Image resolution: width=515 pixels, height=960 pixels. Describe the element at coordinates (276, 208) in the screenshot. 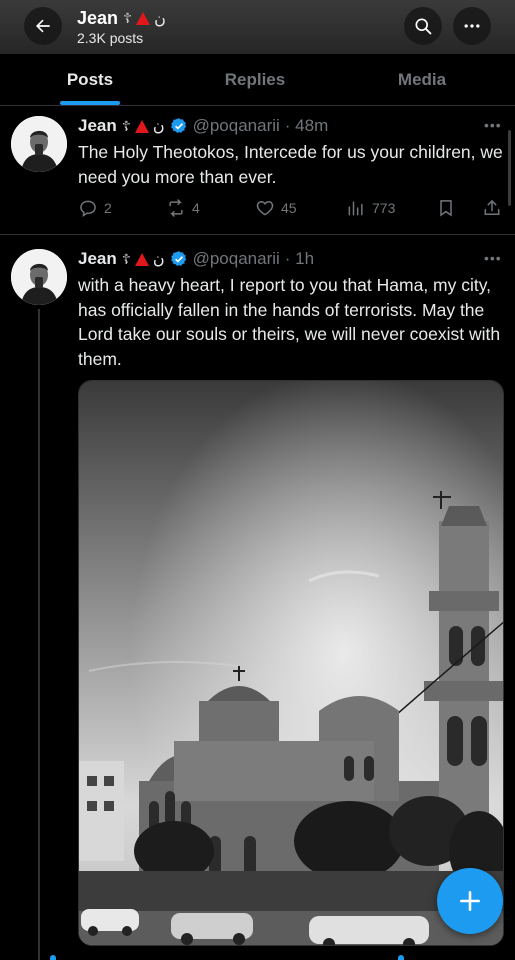

I see `like-button: 45` at that location.